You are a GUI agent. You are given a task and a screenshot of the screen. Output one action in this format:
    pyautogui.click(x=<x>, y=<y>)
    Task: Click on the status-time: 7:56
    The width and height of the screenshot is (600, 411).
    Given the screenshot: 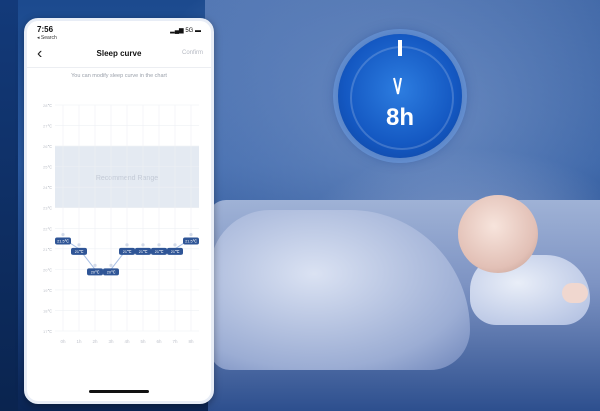 What is the action you would take?
    pyautogui.click(x=45, y=29)
    